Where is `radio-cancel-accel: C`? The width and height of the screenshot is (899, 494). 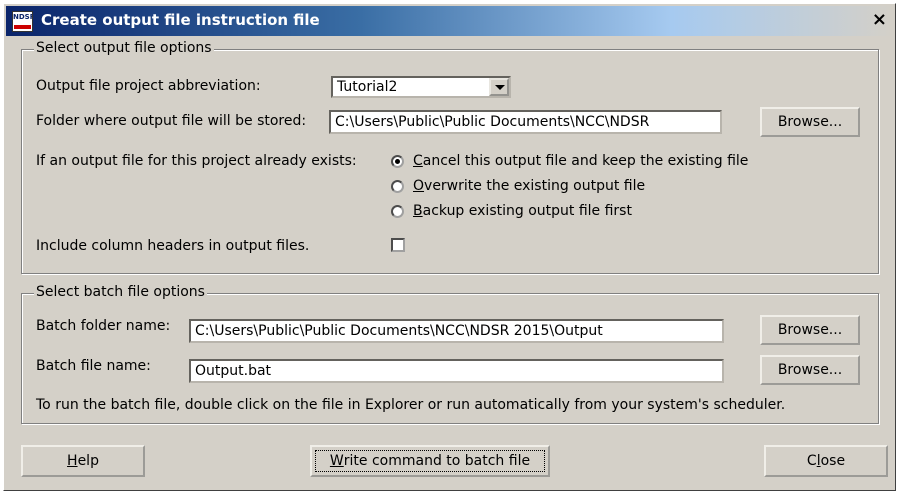 radio-cancel-accel: C is located at coordinates (418, 161).